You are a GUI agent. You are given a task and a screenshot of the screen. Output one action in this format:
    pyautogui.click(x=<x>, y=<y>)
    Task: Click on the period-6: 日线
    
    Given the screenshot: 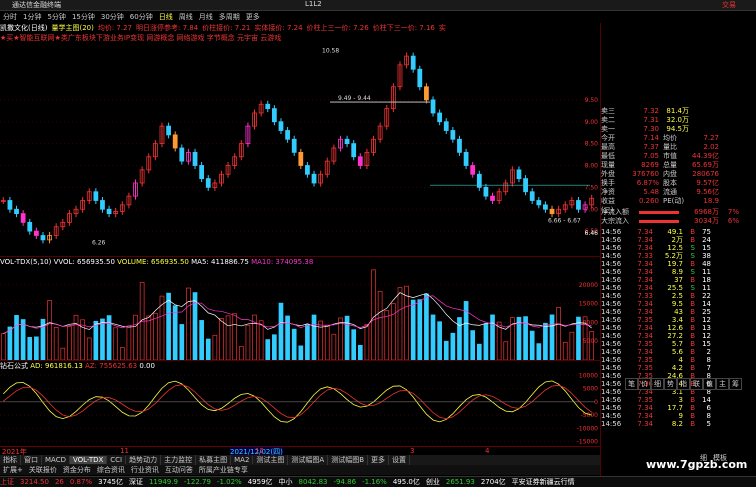 What is the action you would take?
    pyautogui.click(x=166, y=17)
    